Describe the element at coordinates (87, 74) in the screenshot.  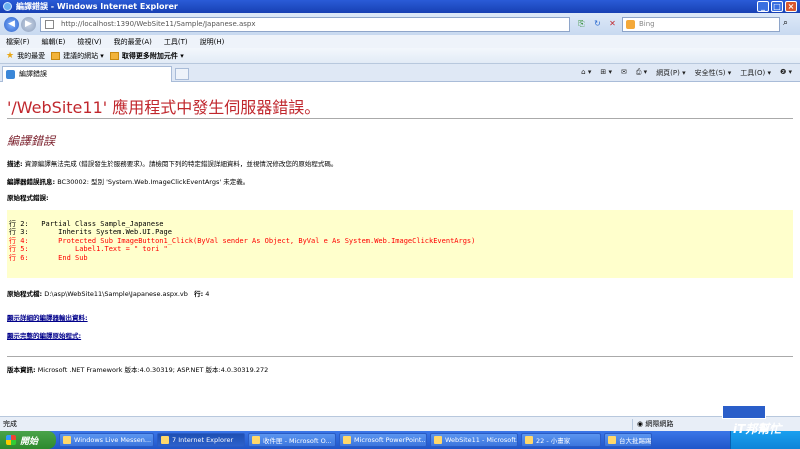
I see `tab-current: 編譯錯誤` at that location.